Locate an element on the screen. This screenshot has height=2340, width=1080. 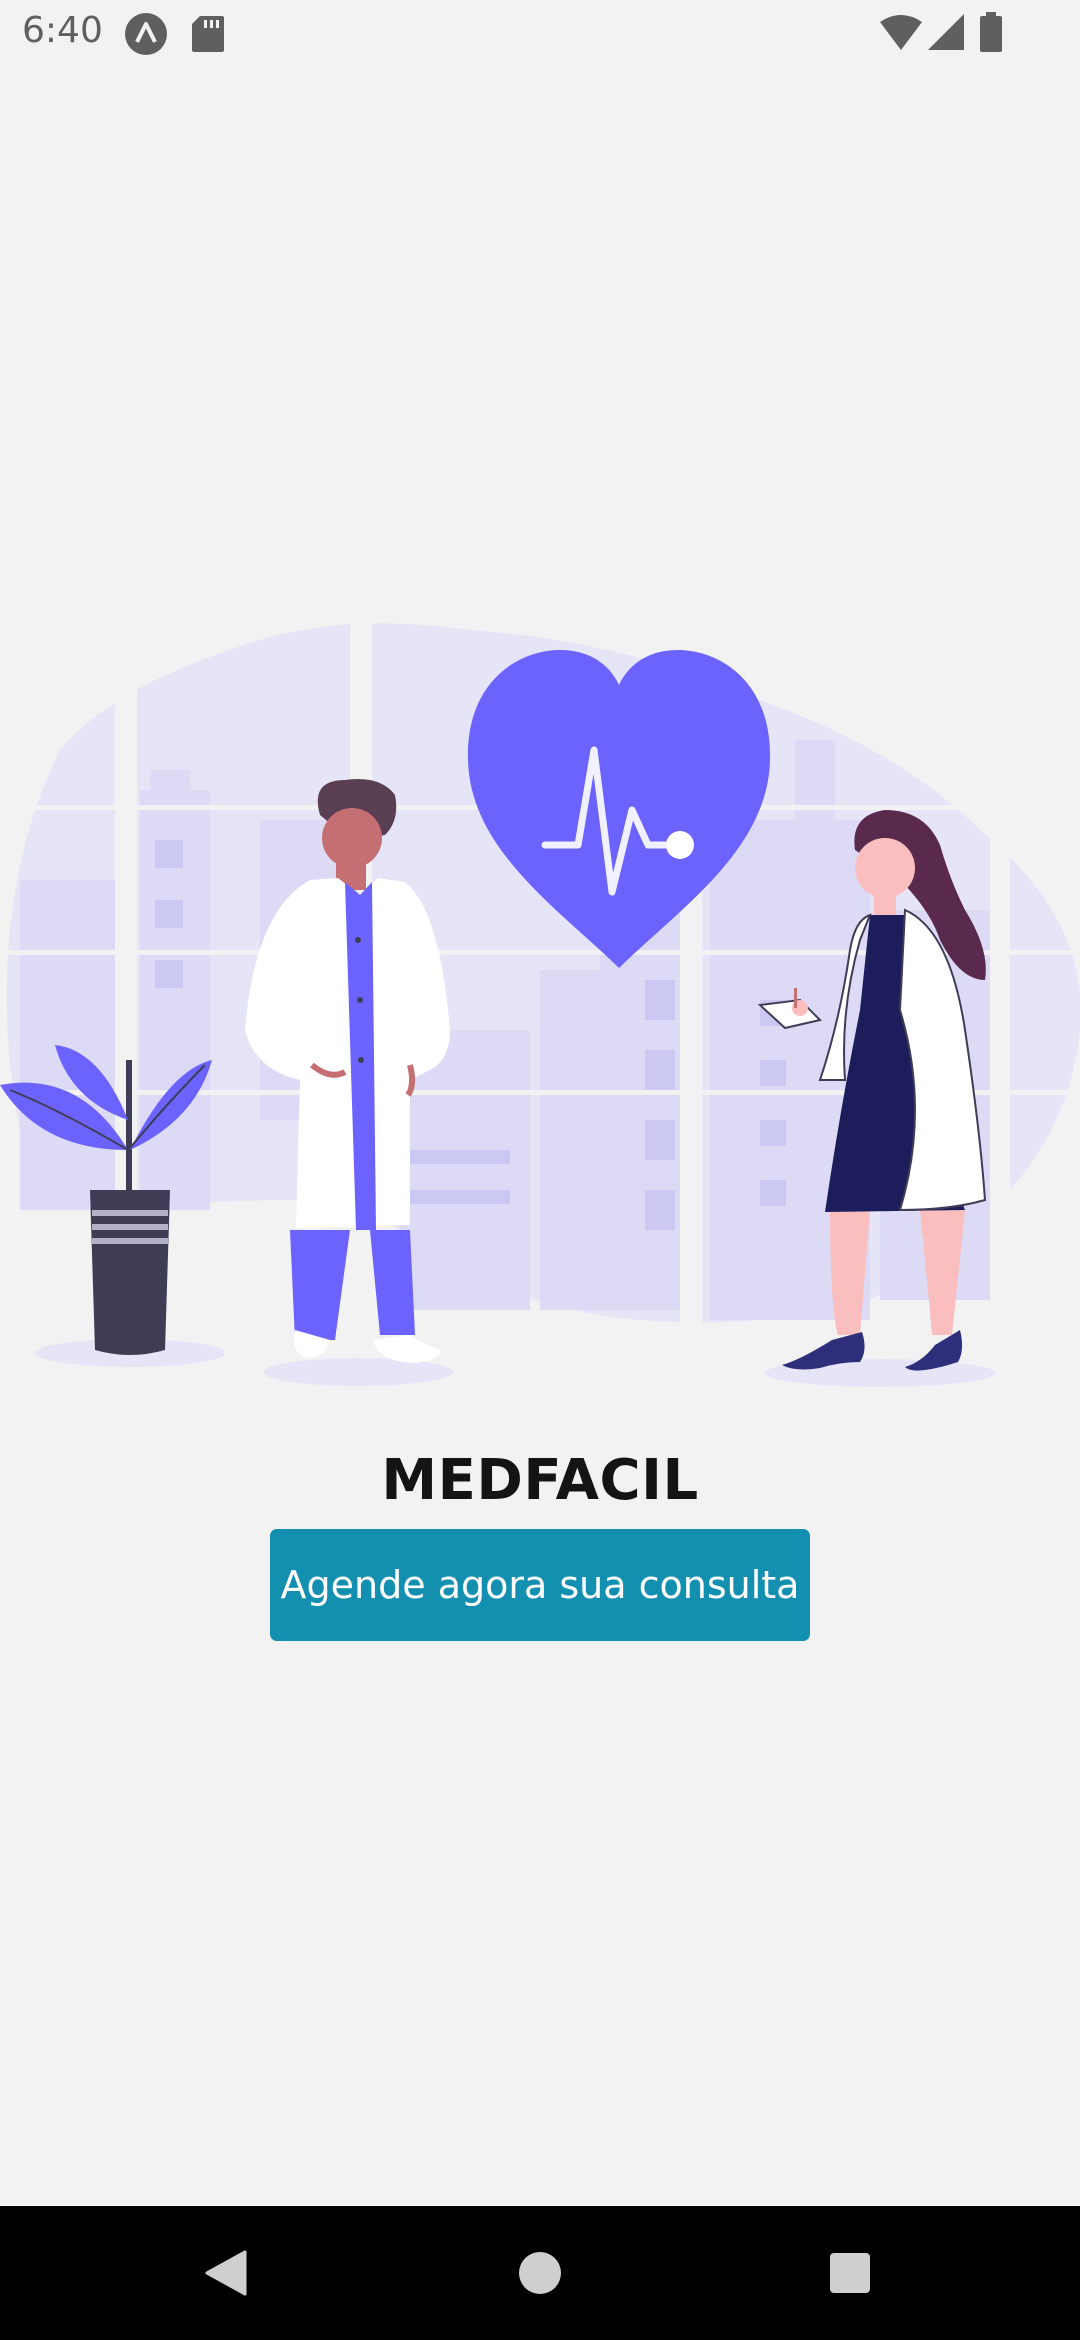
schedule-appointment-button: Agende agora sua consulta is located at coordinates (540, 1585).